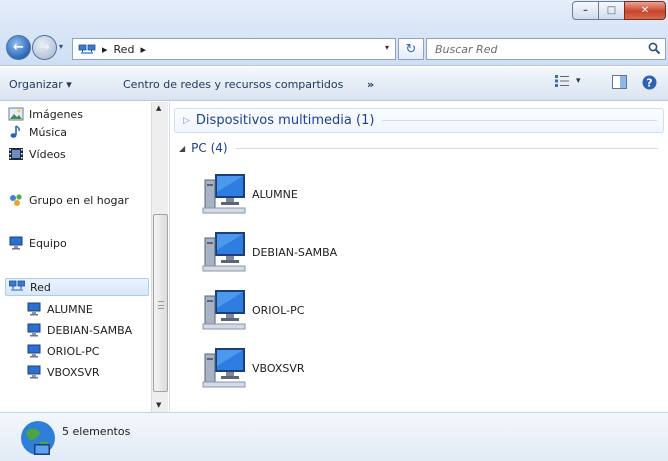  Describe the element at coordinates (295, 252) in the screenshot. I see `computer-name: DEBIAN-SAMBA` at that location.